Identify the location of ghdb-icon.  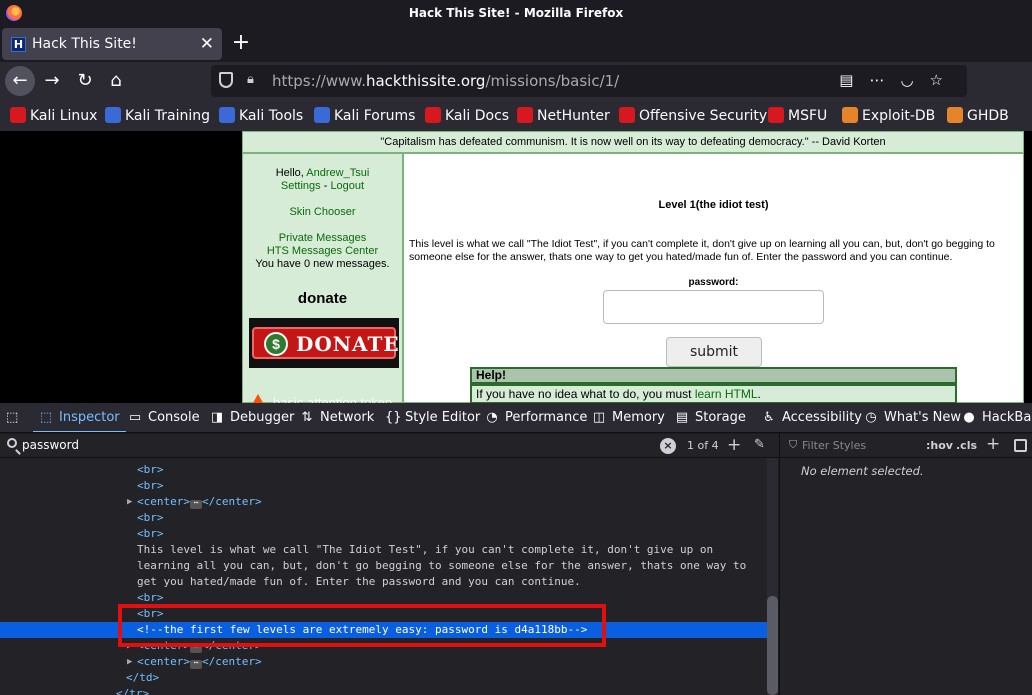
(955, 115).